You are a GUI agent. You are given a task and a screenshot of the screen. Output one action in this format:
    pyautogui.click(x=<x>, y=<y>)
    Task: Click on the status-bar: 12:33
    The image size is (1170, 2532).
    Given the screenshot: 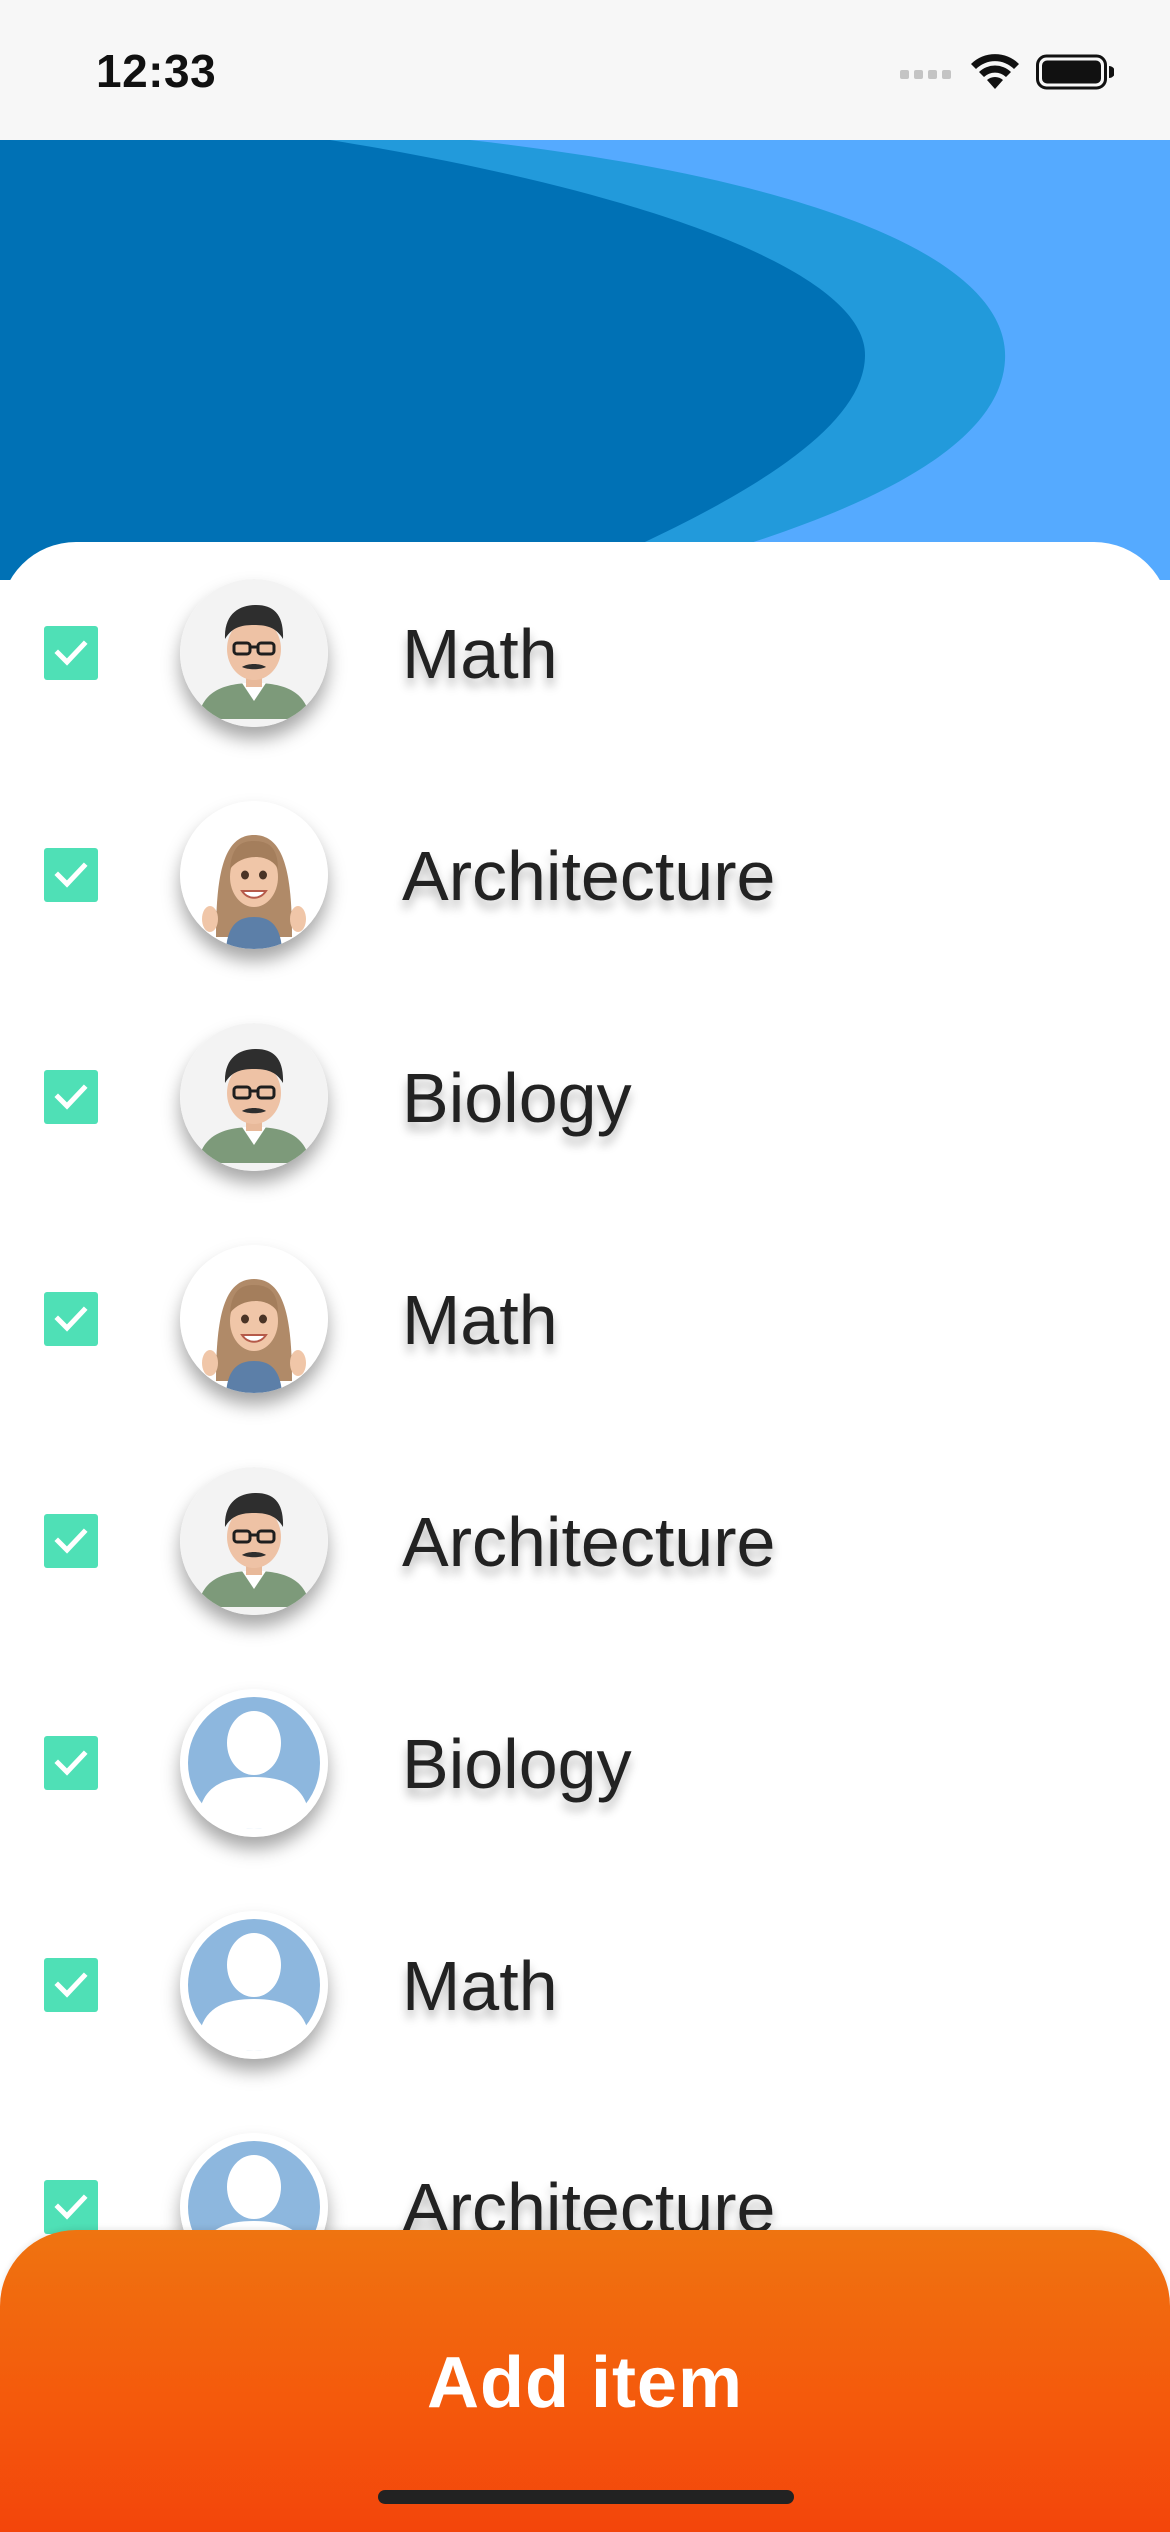 What is the action you would take?
    pyautogui.click(x=585, y=70)
    